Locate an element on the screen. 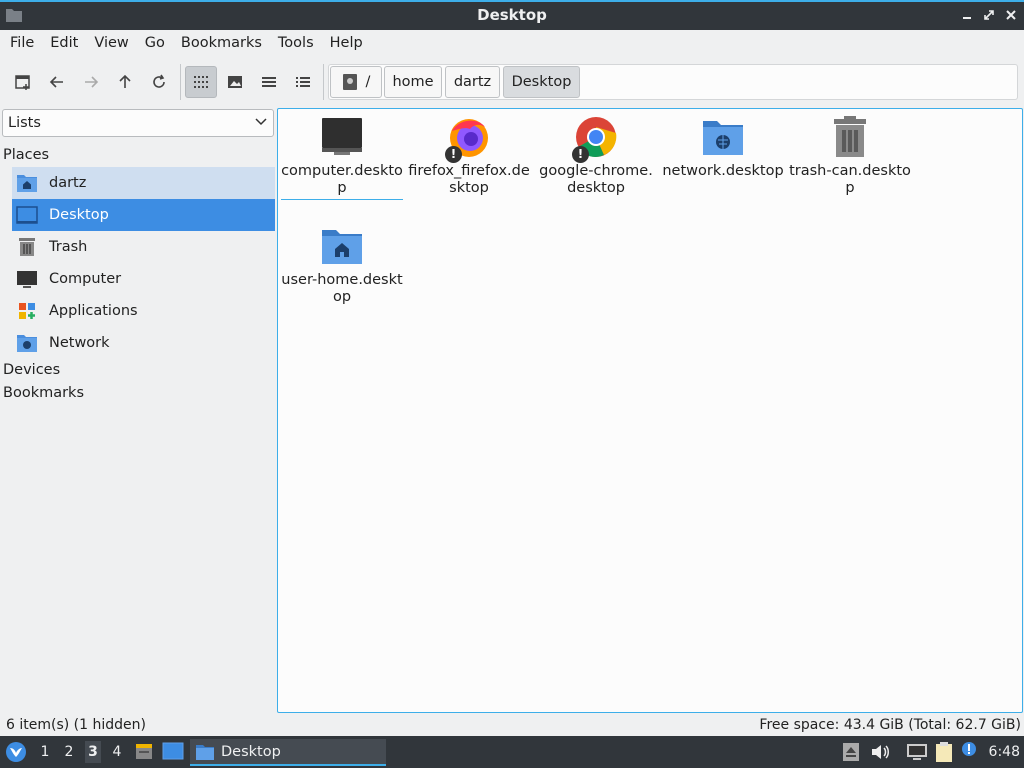 This screenshot has width=1024, height=768. menu-view: View is located at coordinates (111, 43).